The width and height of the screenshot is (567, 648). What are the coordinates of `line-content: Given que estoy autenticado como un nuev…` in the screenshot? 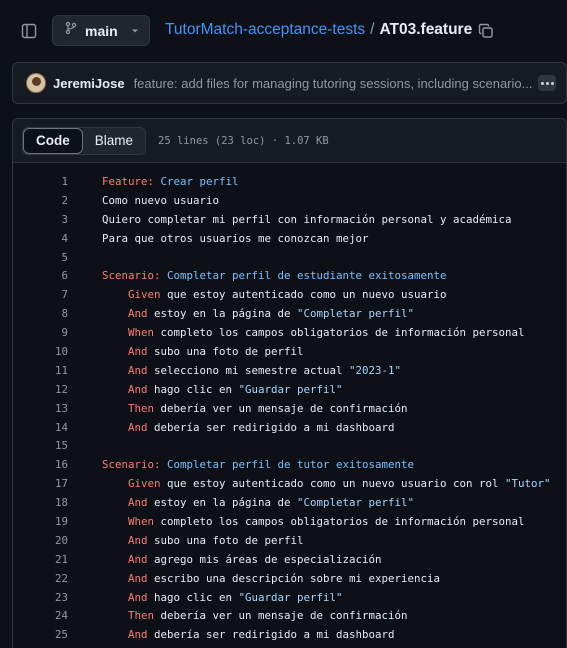 It's located at (274, 294).